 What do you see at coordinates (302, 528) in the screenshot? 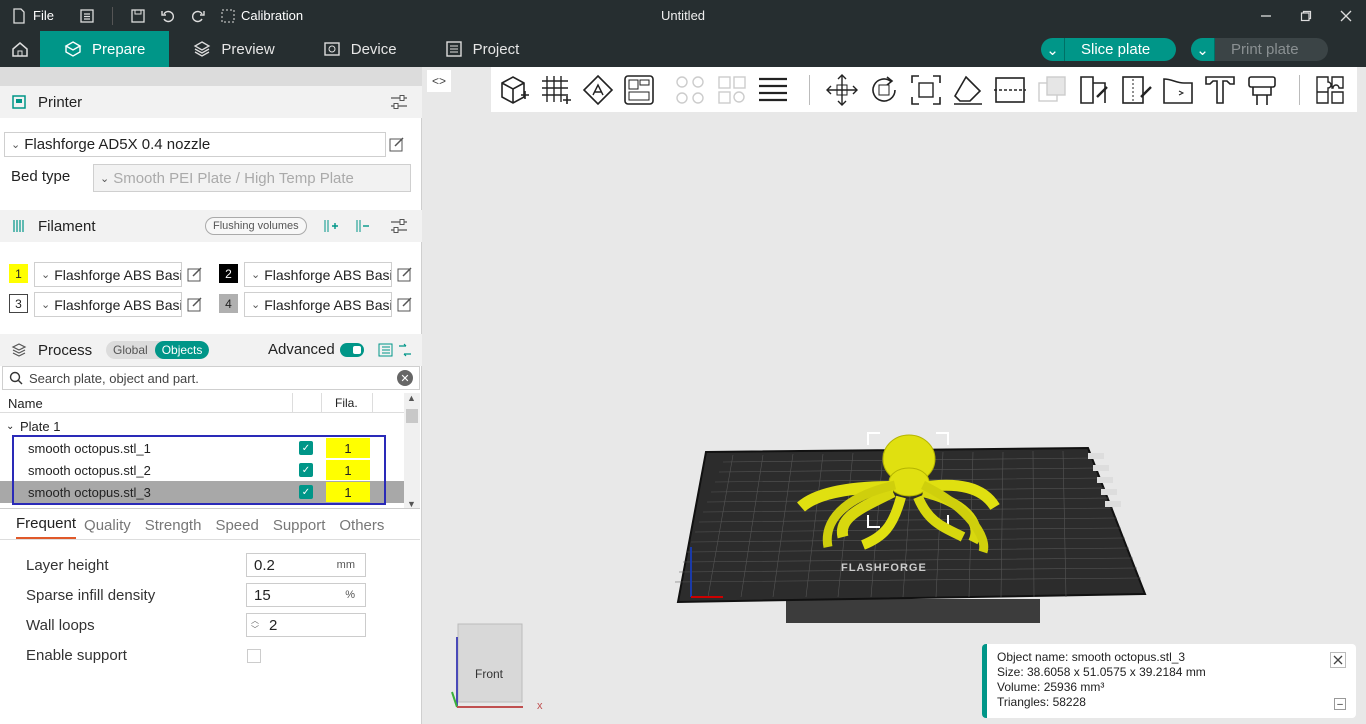
I see `tab-support: Support` at bounding box center [302, 528].